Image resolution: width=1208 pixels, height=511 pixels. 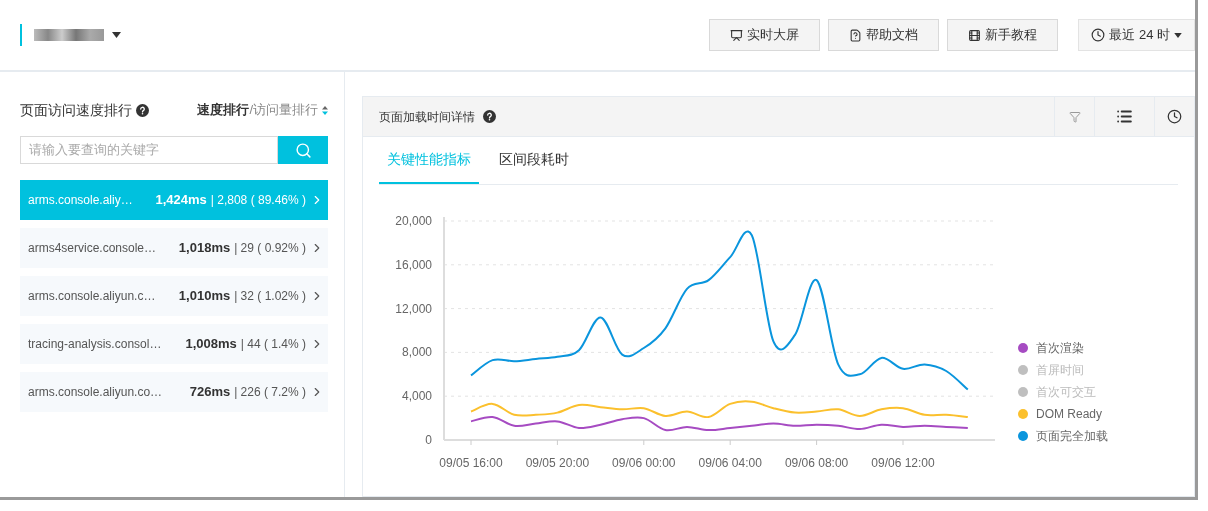 What do you see at coordinates (413, 221) in the screenshot?
I see `y-axis-label: 20,000` at bounding box center [413, 221].